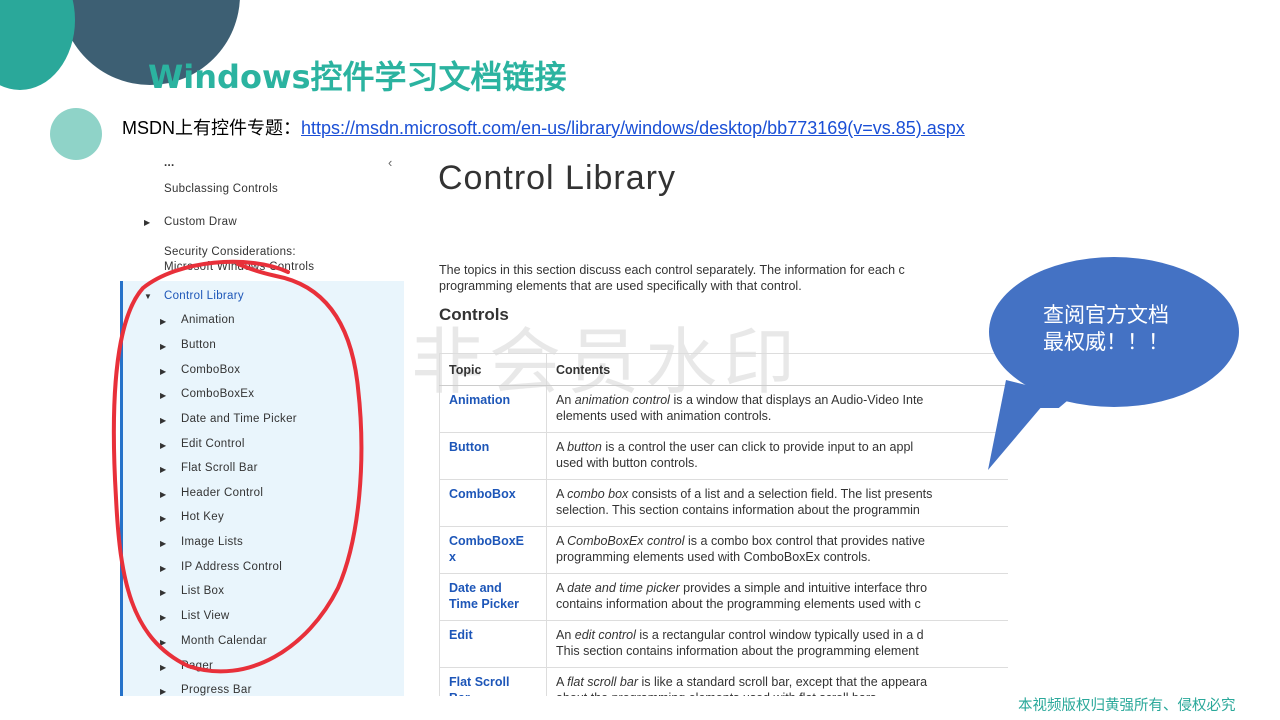  What do you see at coordinates (493, 401) in the screenshot?
I see `topic-line-1: Animation` at bounding box center [493, 401].